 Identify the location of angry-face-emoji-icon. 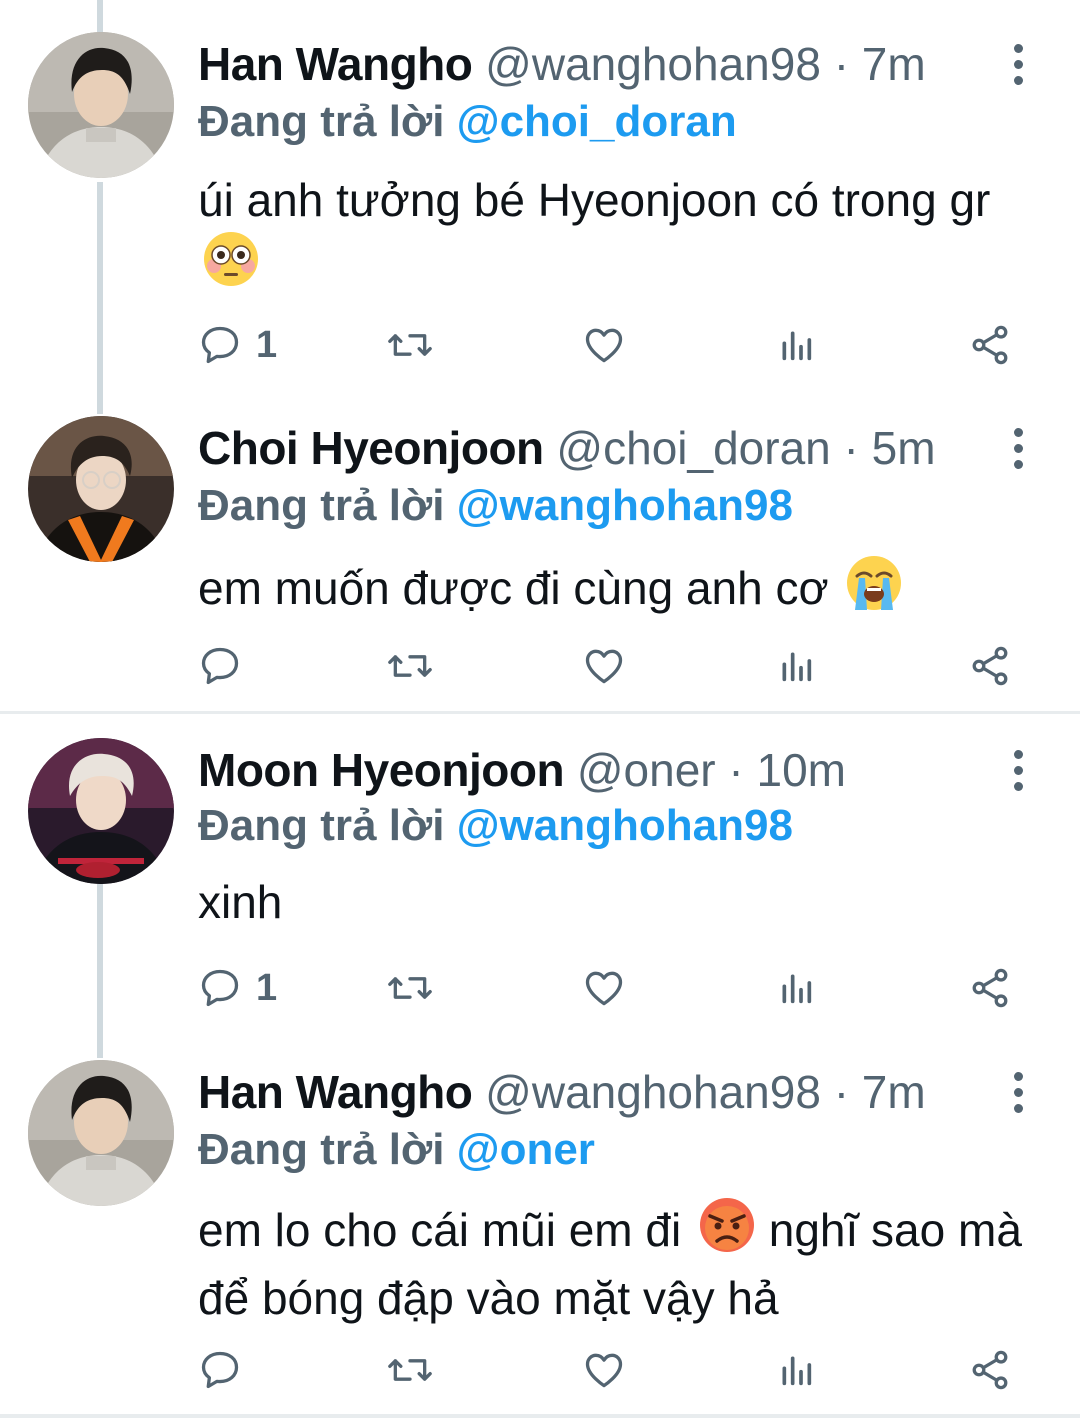
(727, 1232).